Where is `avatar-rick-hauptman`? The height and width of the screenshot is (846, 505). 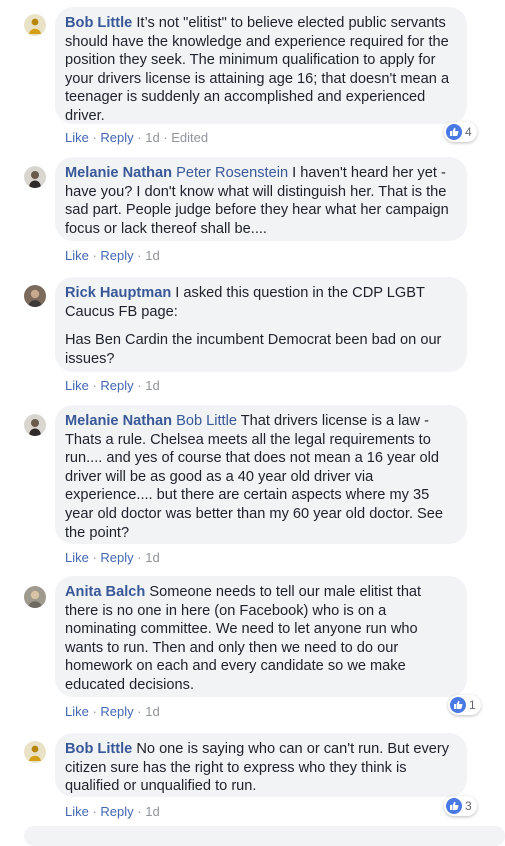
avatar-rick-hauptman is located at coordinates (35, 296).